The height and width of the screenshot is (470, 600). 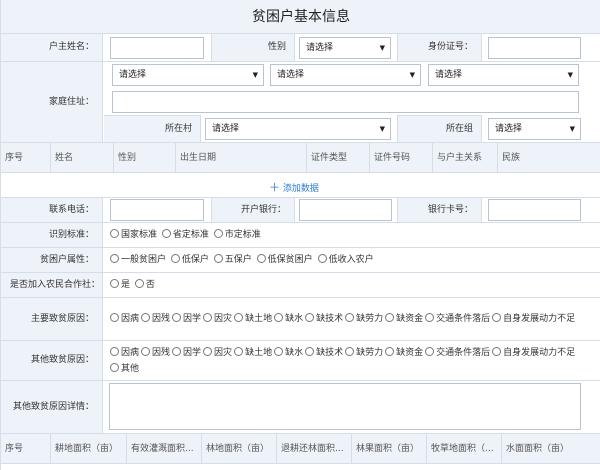 I want to click on add-data-button: ＋ 添加数据, so click(x=294, y=187).